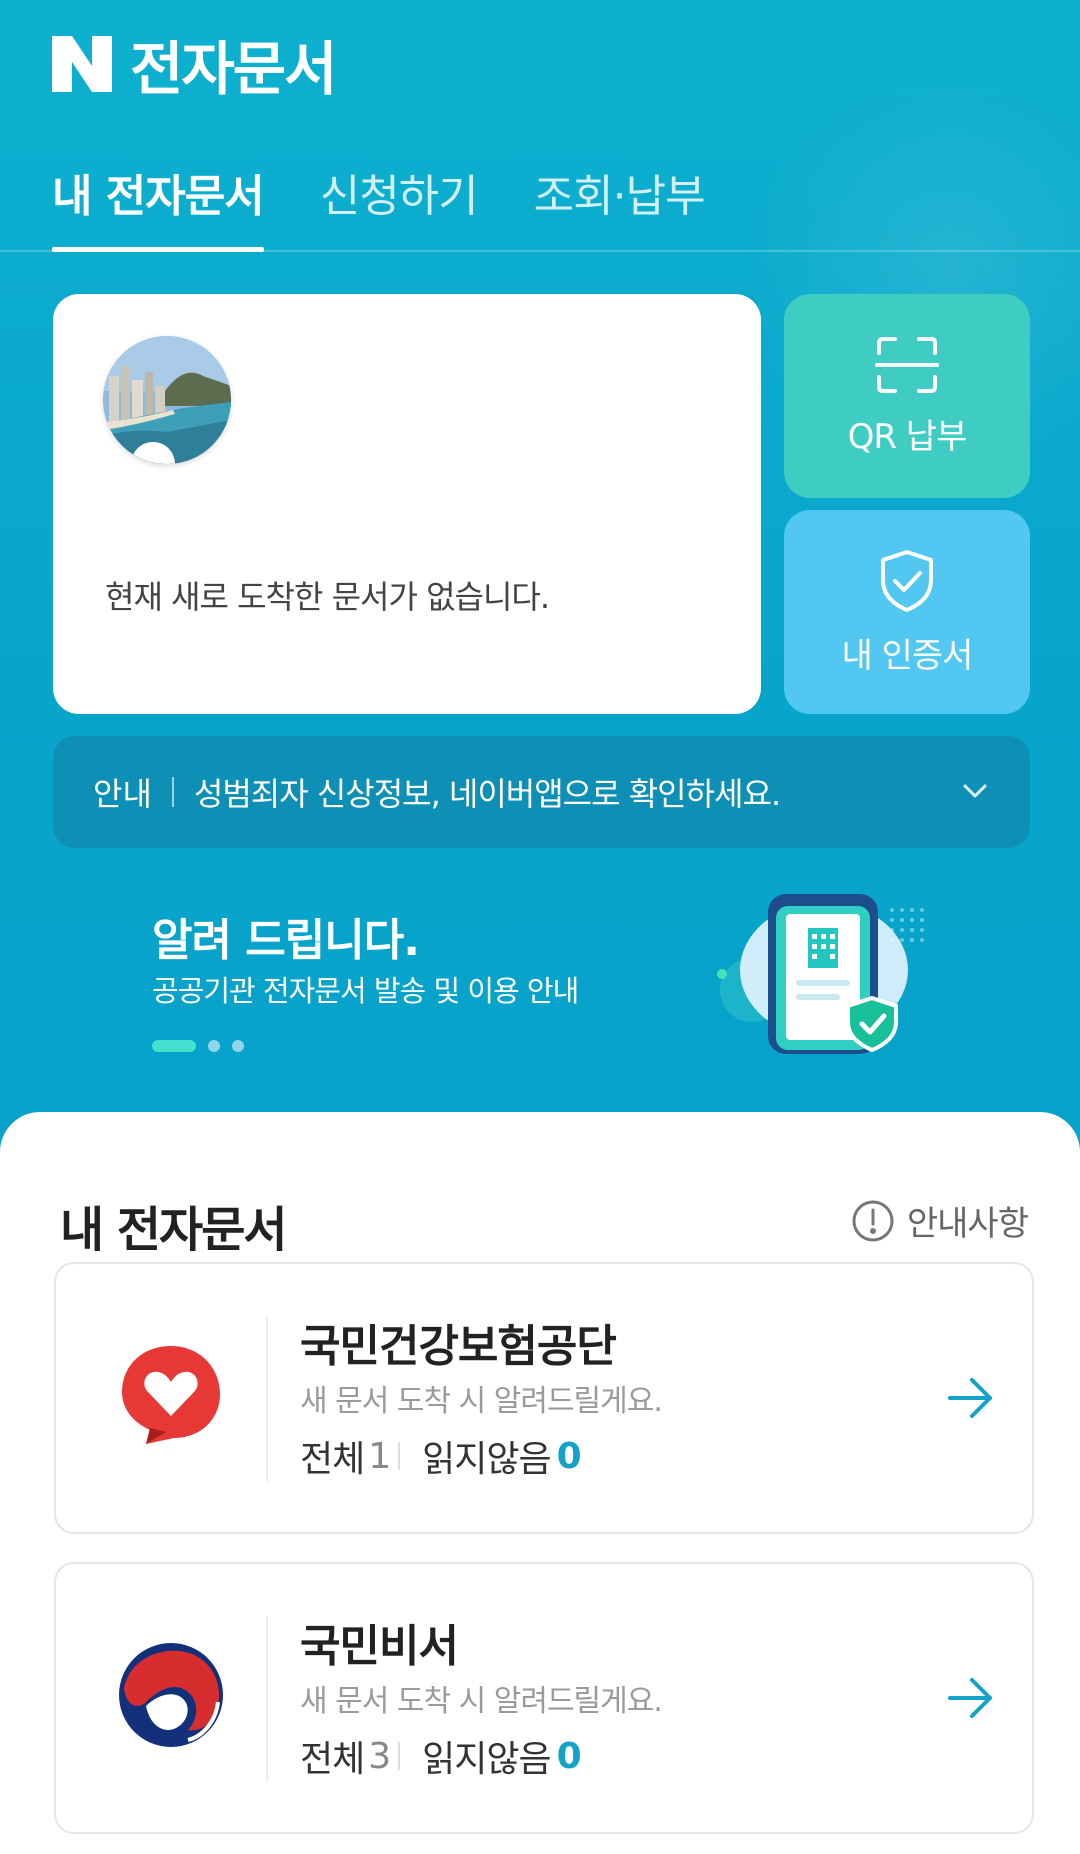 The height and width of the screenshot is (1854, 1080). I want to click on tab-my-documents: 내 전자문서, so click(158, 206).